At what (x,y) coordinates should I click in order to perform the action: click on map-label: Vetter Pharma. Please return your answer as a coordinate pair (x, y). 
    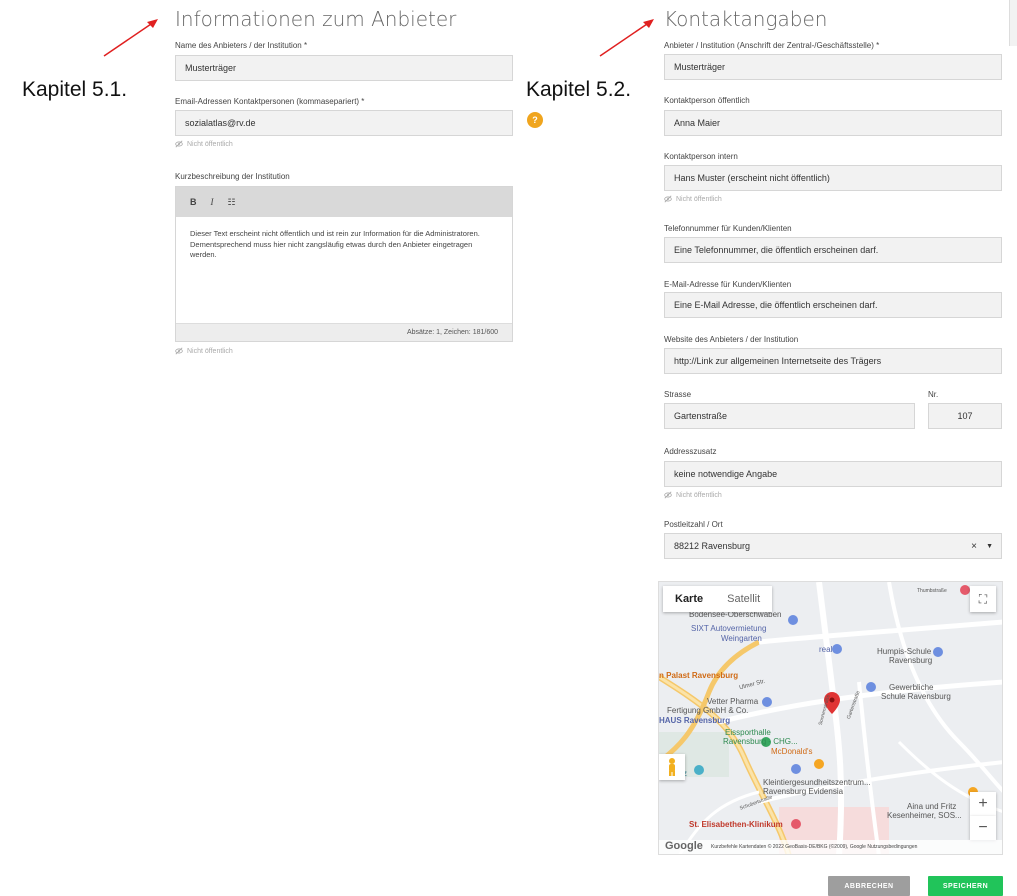
    Looking at the image, I should click on (733, 701).